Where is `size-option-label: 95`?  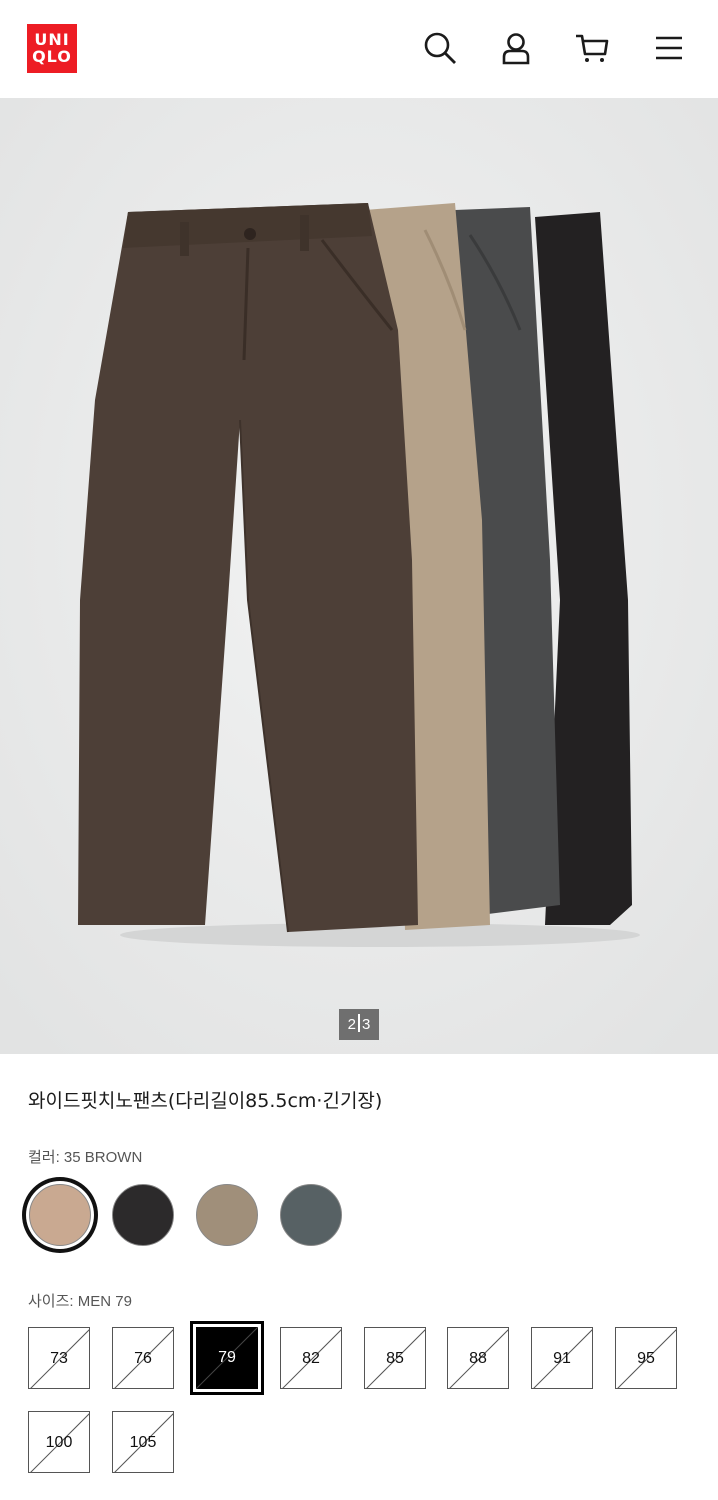
size-option-label: 95 is located at coordinates (646, 1358).